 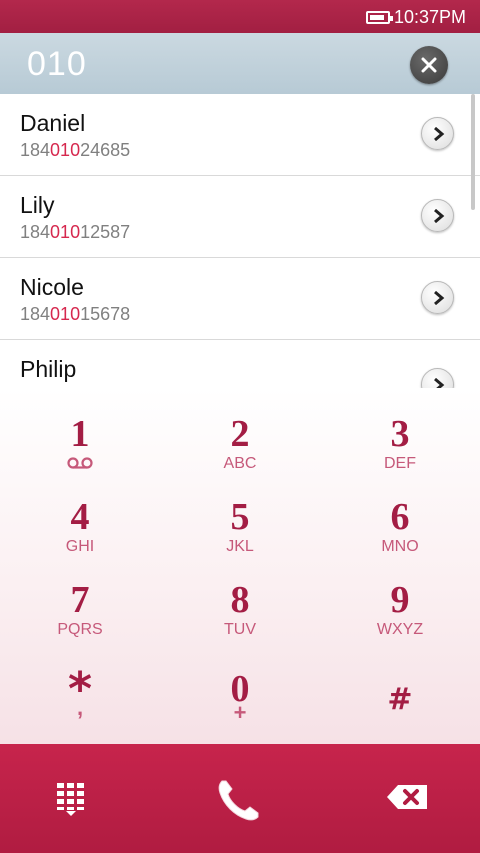 I want to click on key-digit: 7, so click(x=80, y=600).